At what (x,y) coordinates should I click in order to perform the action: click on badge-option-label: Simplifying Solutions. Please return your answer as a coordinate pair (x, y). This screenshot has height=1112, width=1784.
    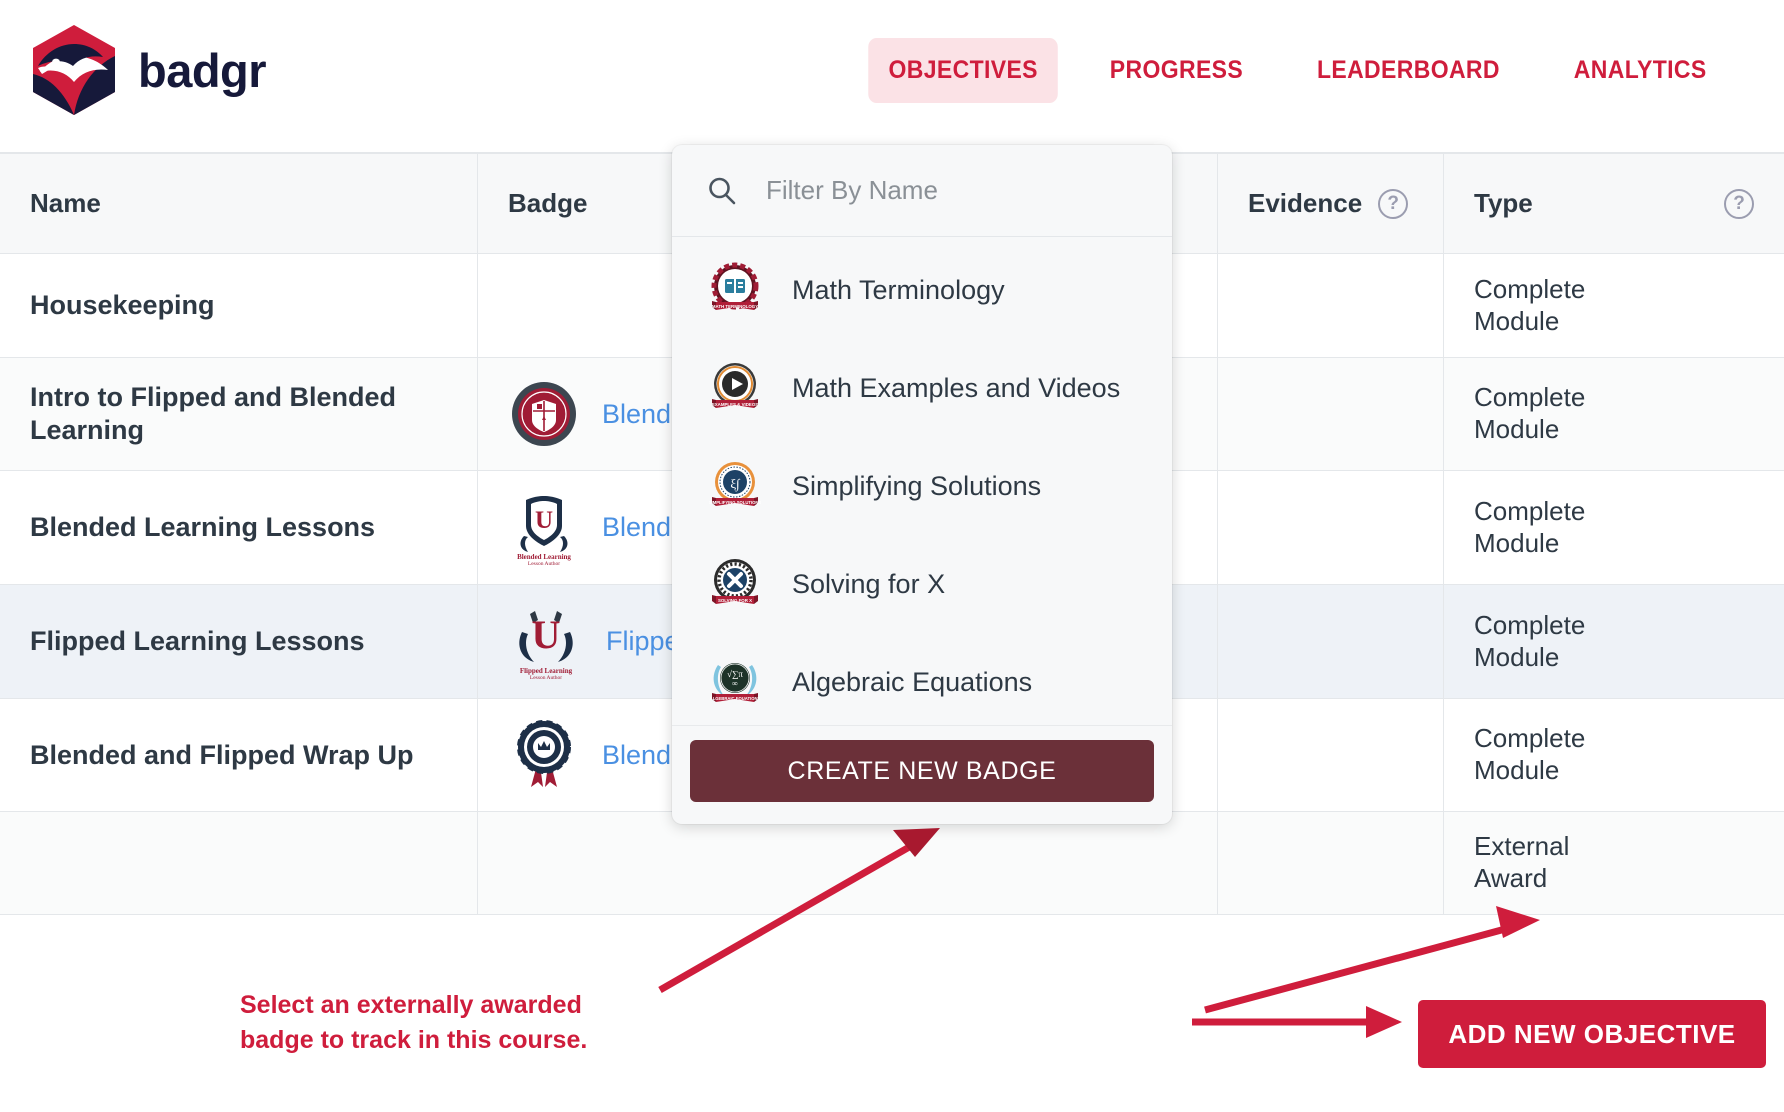
    Looking at the image, I should click on (917, 485).